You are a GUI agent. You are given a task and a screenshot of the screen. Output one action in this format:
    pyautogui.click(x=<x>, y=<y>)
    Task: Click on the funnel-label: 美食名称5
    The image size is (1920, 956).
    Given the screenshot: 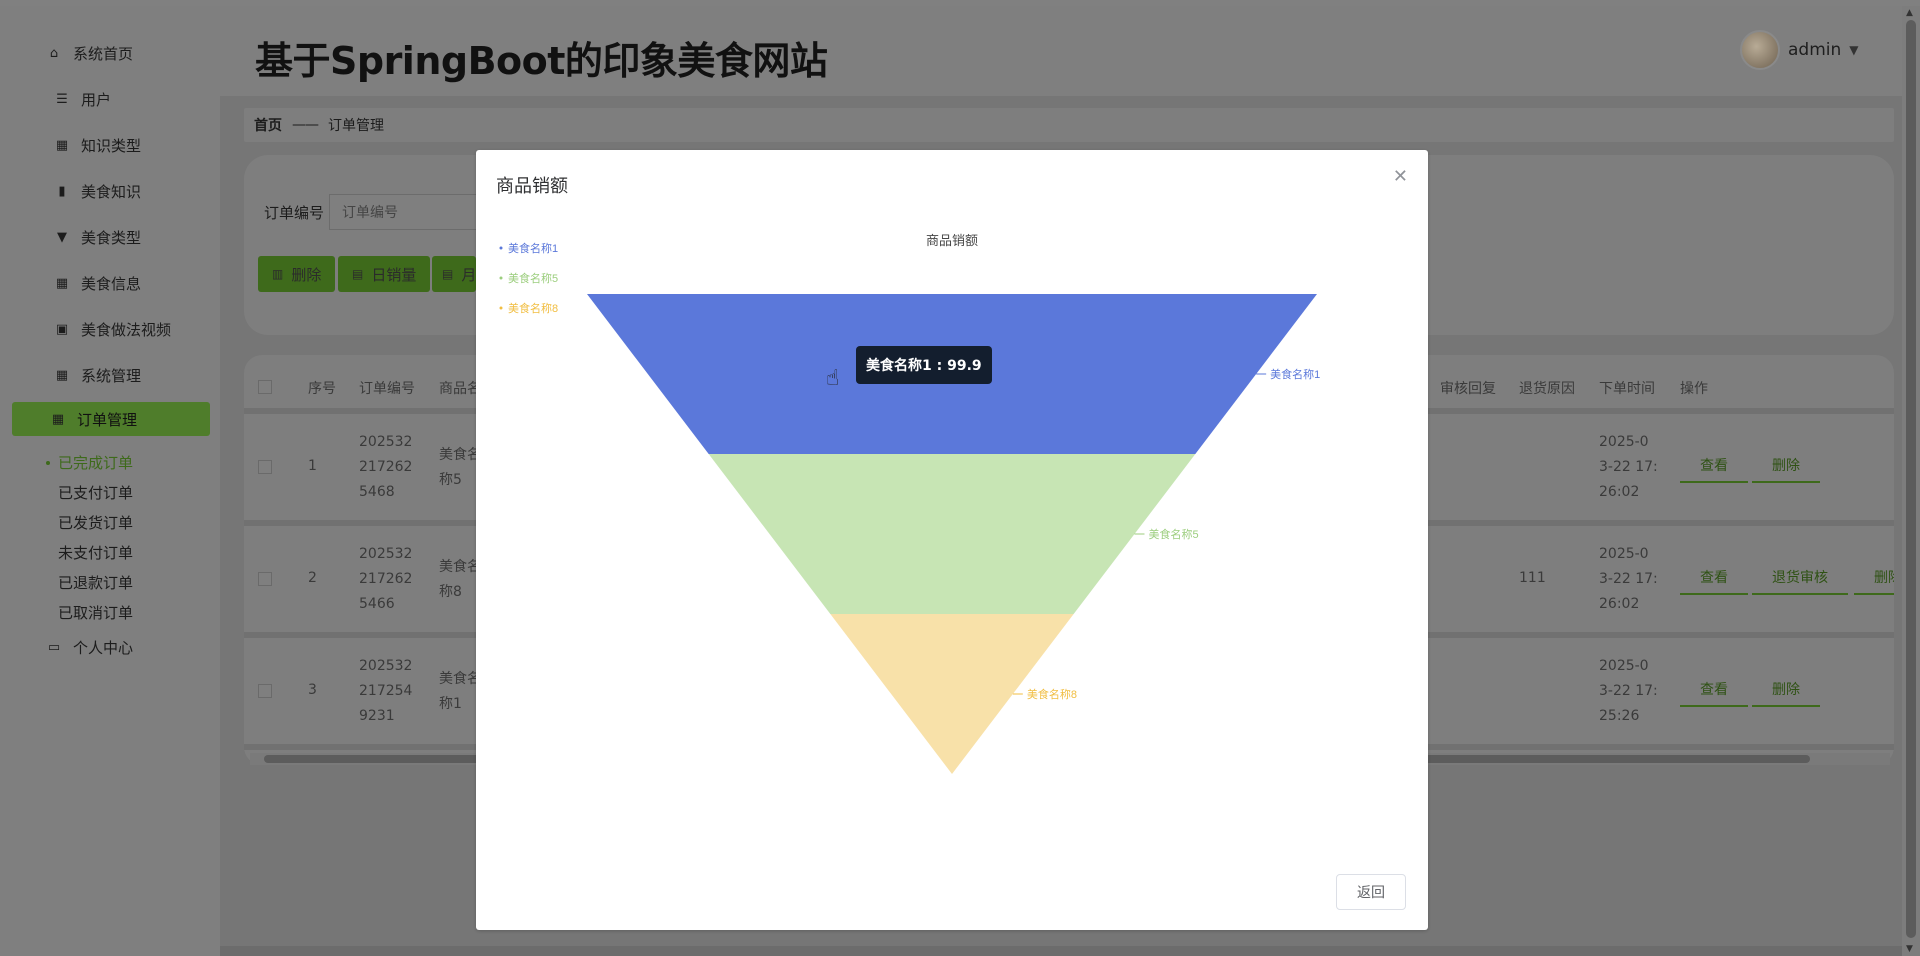 What is the action you would take?
    pyautogui.click(x=1174, y=534)
    